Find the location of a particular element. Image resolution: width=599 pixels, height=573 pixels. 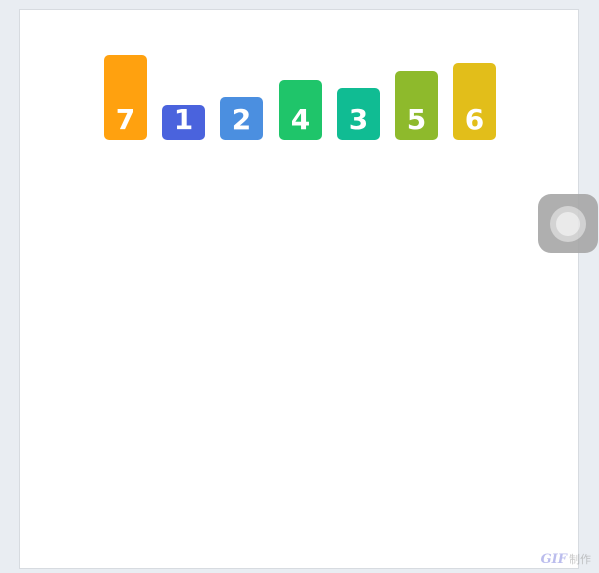

assistive-touch-button is located at coordinates (568, 223).